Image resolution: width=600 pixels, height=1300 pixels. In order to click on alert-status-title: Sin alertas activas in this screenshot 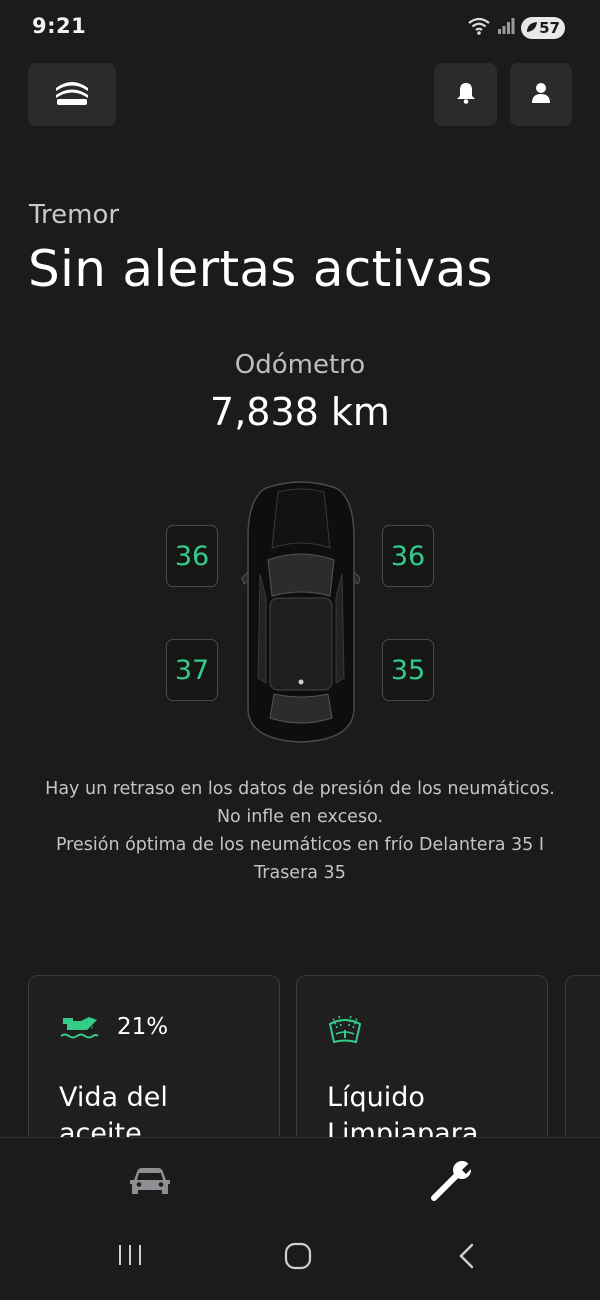, I will do `click(260, 269)`.